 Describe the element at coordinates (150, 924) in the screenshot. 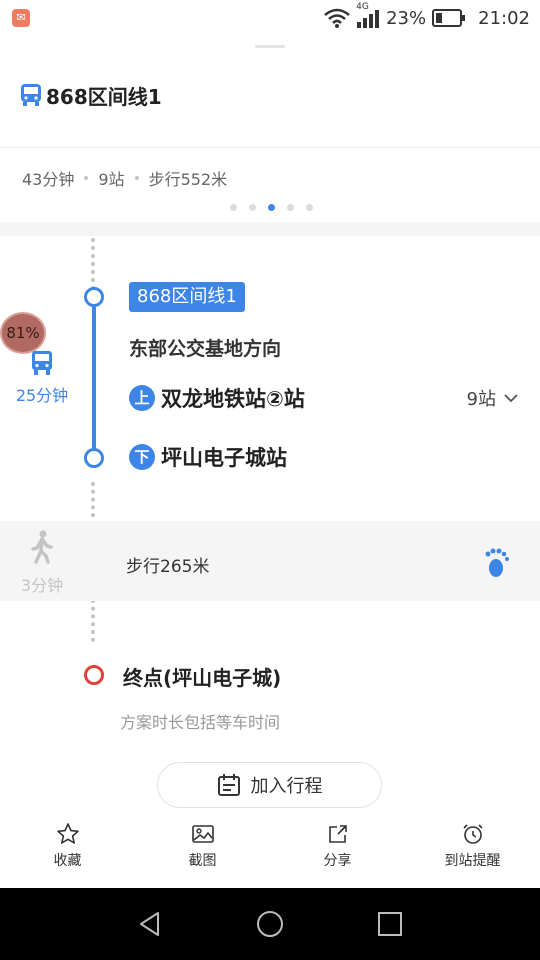

I see `back-icon` at that location.